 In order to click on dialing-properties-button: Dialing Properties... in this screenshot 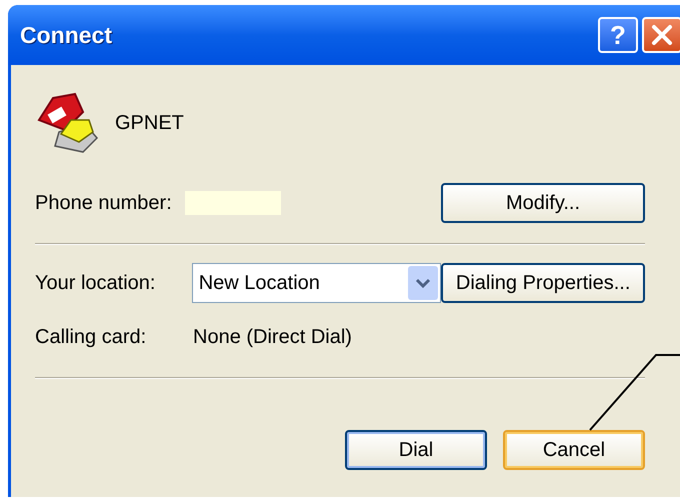, I will do `click(543, 283)`.